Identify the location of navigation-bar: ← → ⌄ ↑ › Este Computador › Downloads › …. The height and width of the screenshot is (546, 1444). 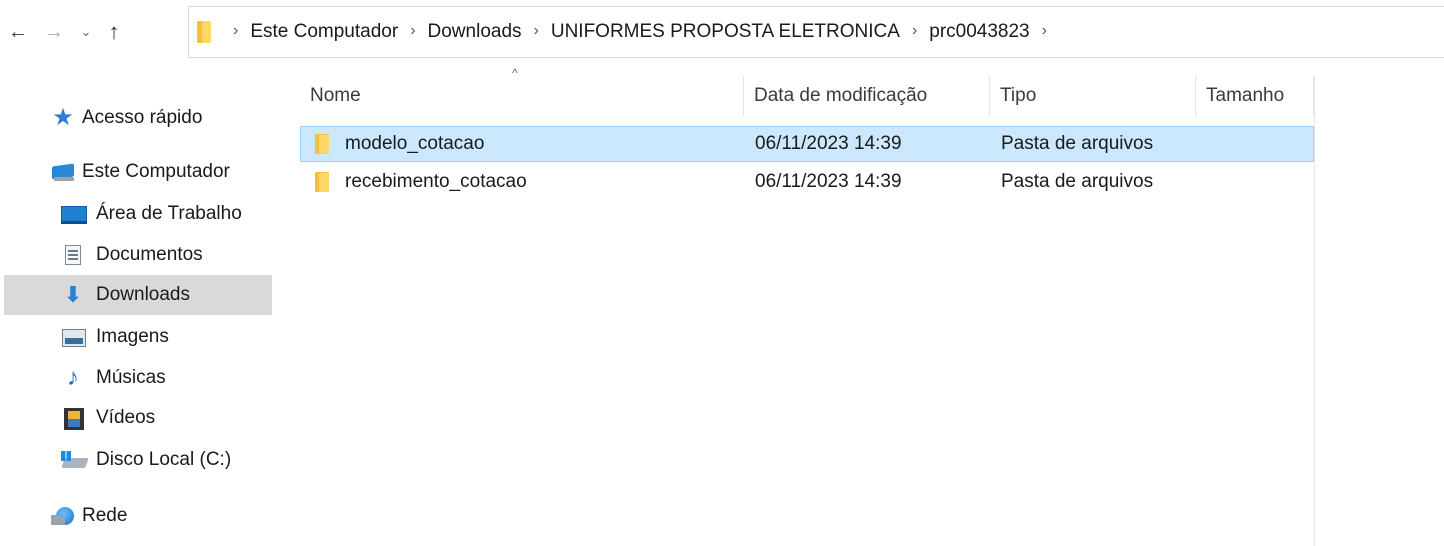
(722, 33).